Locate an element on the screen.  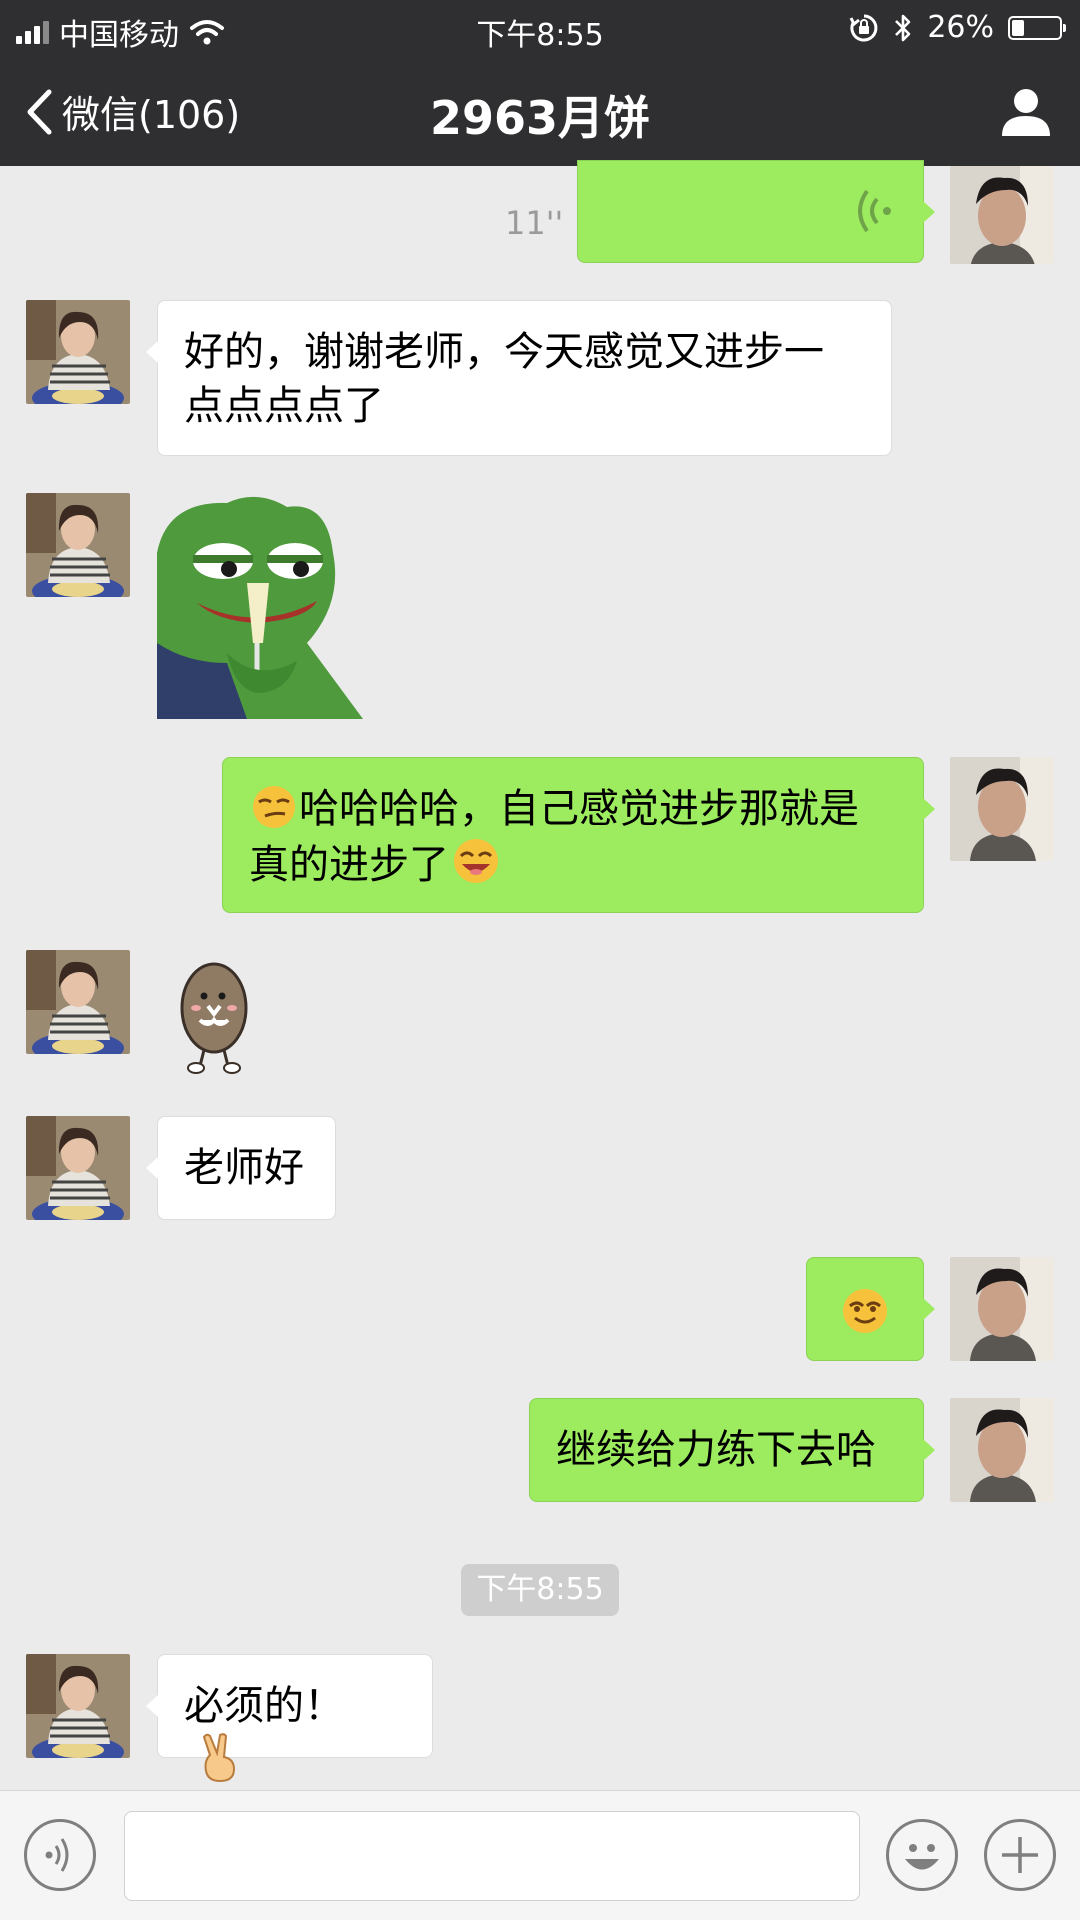
message-text: 继续给力练下去哈 is located at coordinates (716, 1450).